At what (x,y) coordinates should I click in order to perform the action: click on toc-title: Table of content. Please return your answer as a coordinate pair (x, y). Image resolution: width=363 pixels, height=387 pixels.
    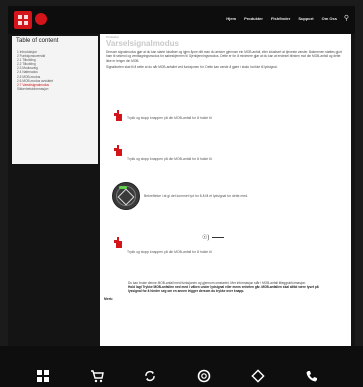
    Looking at the image, I should click on (37, 41).